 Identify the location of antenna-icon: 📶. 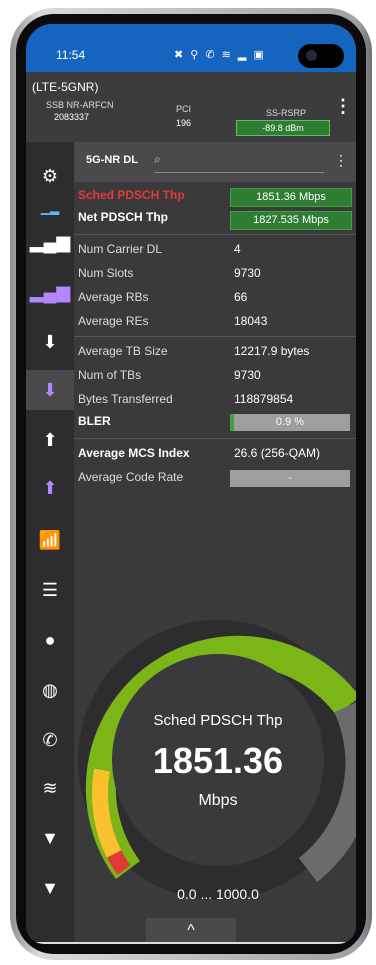
(50, 540).